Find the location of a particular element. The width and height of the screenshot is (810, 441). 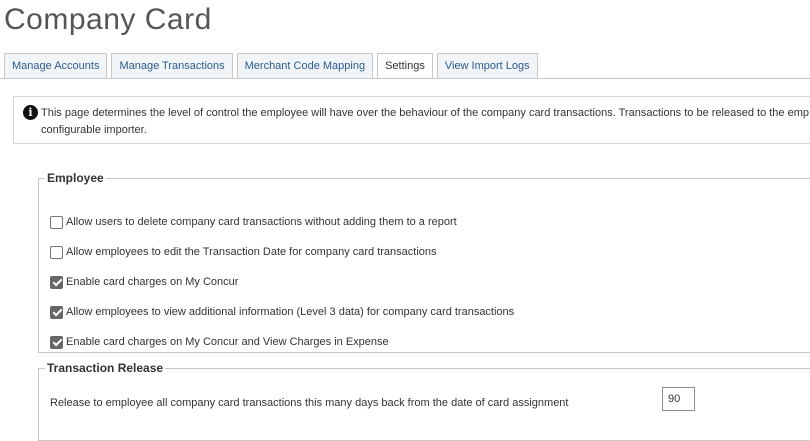

option-enable-card-charges: Enable card charges on My Concur is located at coordinates (144, 282).